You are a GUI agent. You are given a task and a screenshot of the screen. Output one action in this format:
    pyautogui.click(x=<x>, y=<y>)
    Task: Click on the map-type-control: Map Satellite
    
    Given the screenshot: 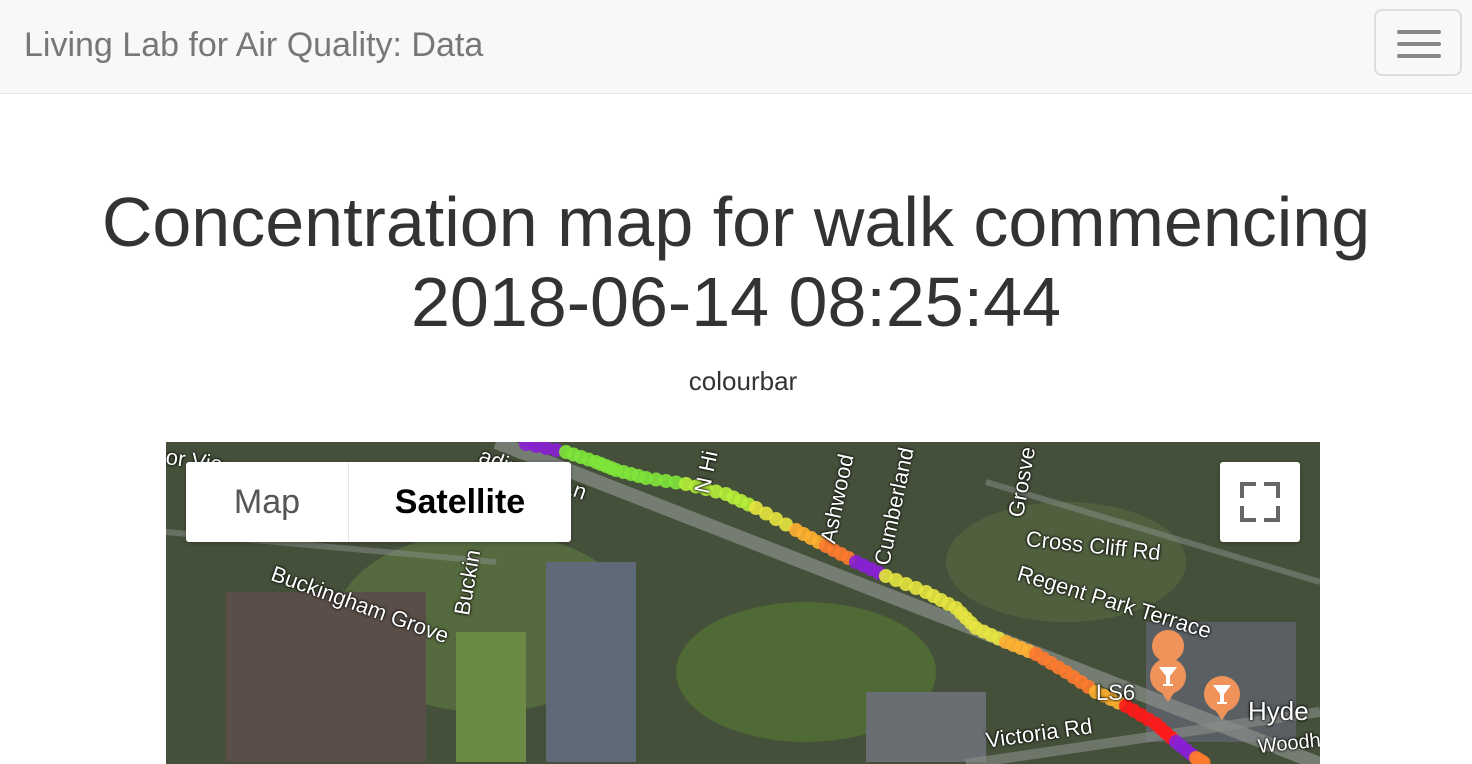 What is the action you would take?
    pyautogui.click(x=378, y=502)
    